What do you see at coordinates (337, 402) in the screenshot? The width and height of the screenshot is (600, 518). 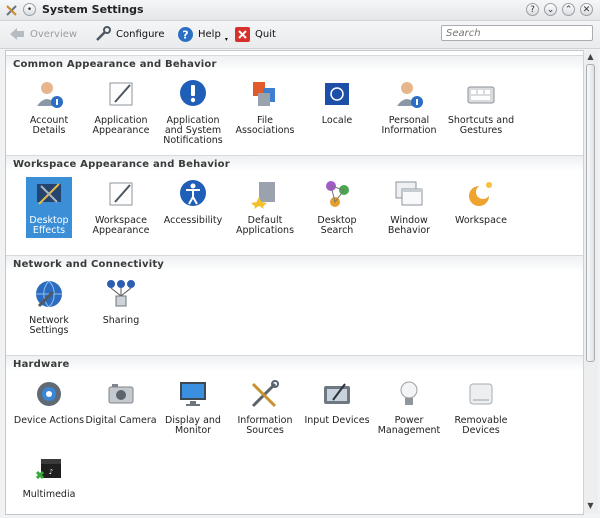 I see `item-input-devices: Input Devices` at bounding box center [337, 402].